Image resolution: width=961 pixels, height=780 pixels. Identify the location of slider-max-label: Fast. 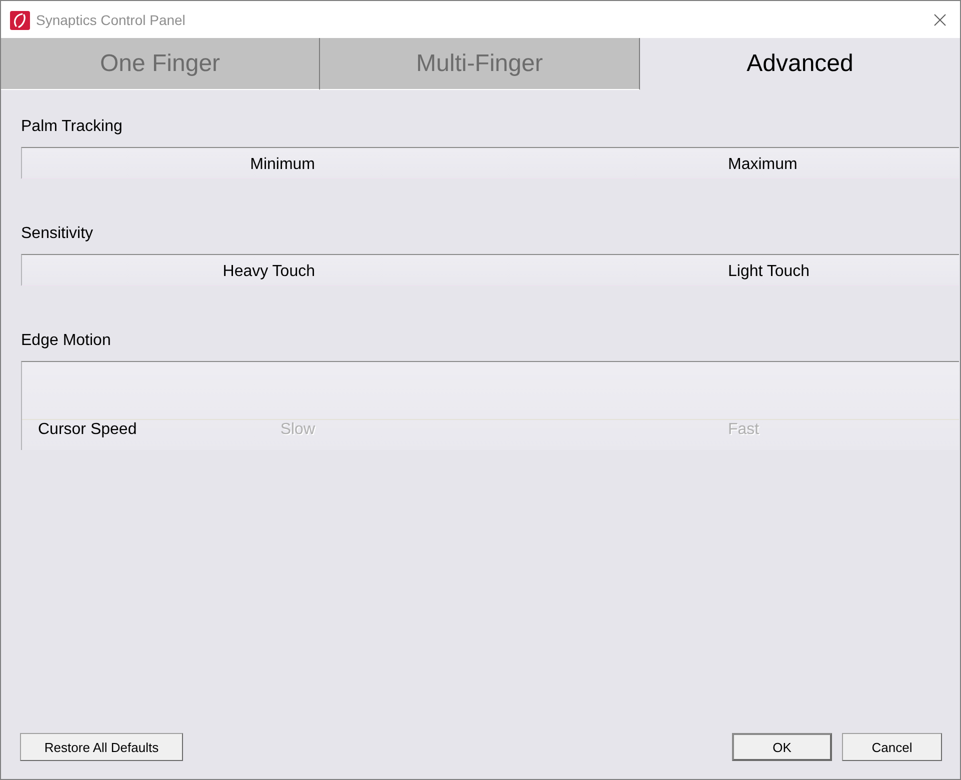
(744, 430).